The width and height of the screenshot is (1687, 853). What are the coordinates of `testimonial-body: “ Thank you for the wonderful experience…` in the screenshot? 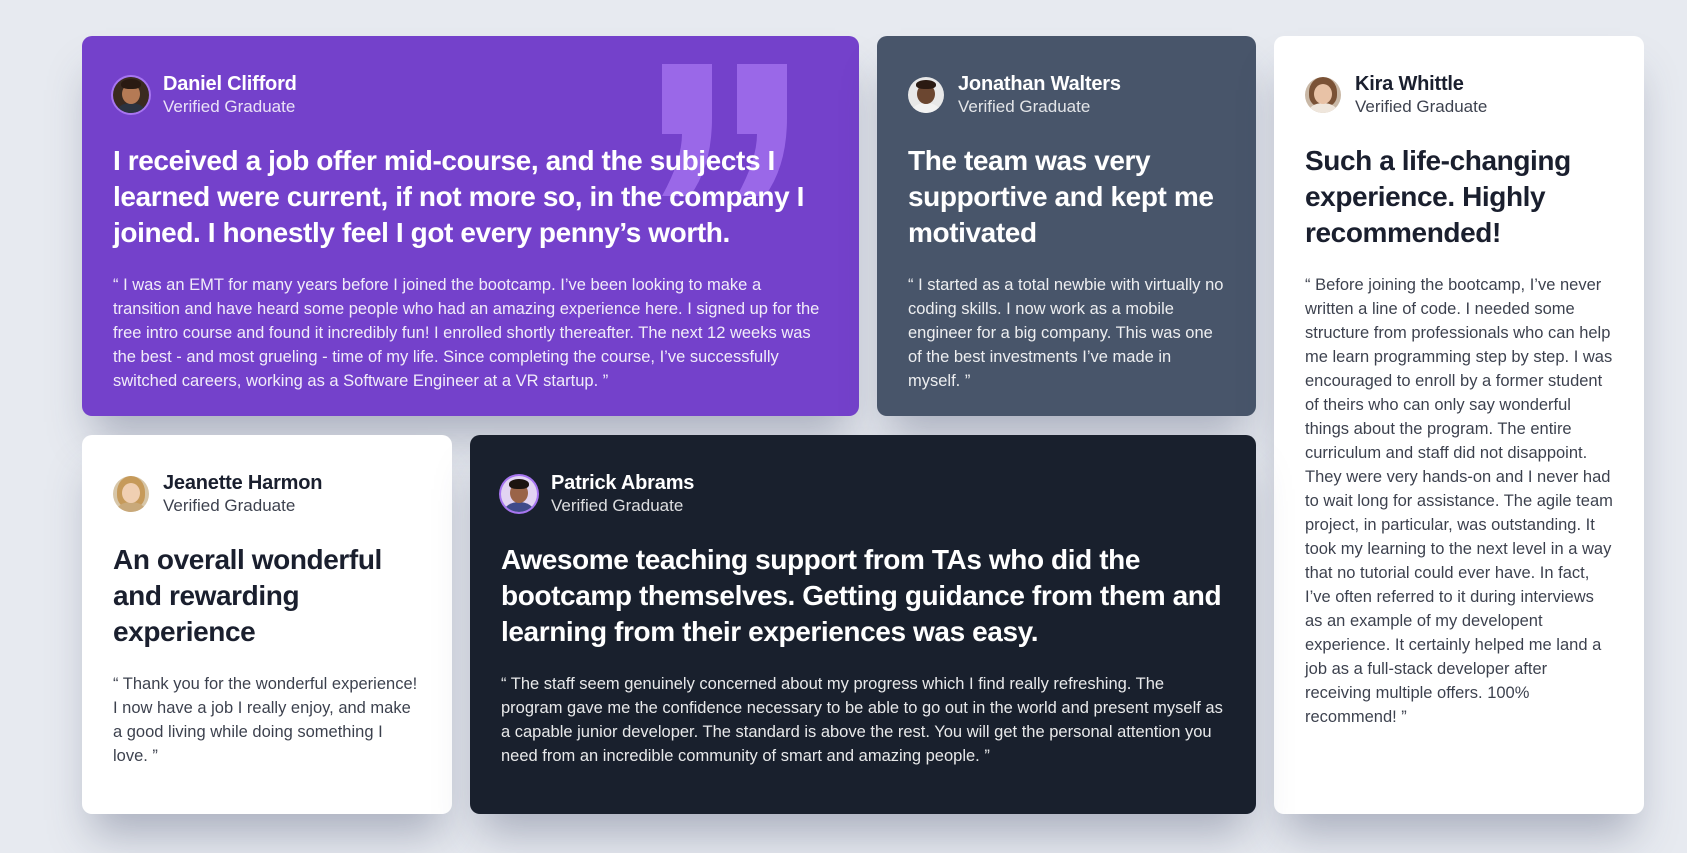 It's located at (265, 720).